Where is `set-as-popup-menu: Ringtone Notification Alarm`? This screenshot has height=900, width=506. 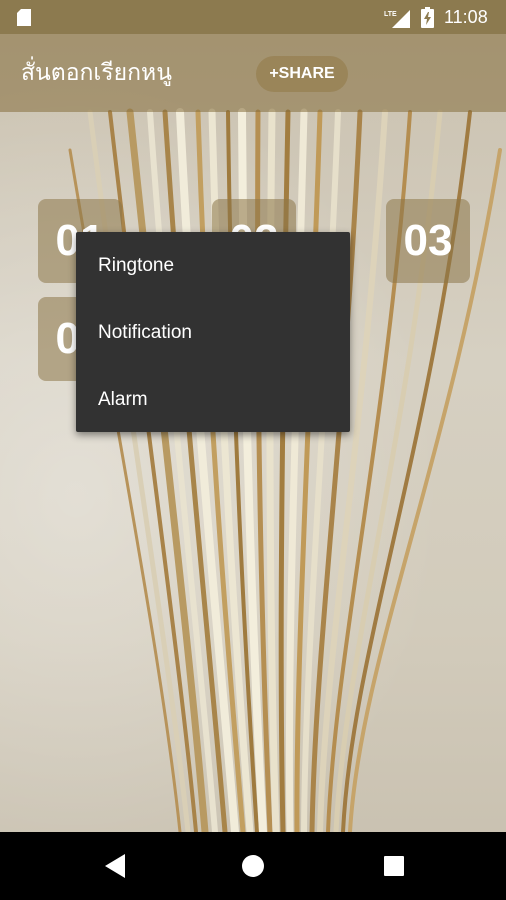
set-as-popup-menu: Ringtone Notification Alarm is located at coordinates (213, 332).